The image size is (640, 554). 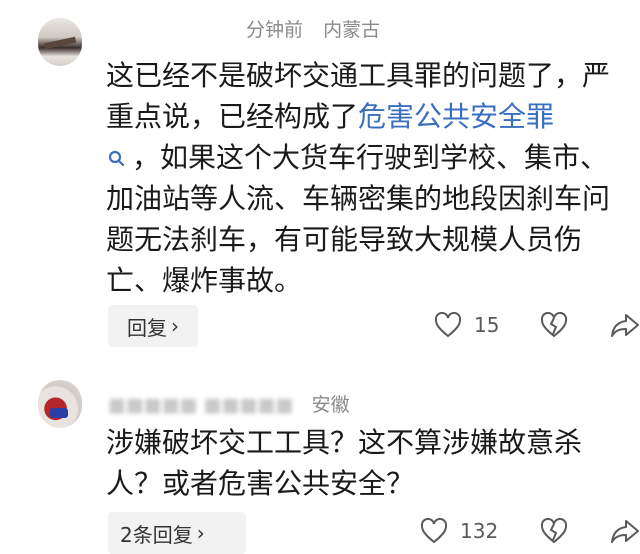 What do you see at coordinates (313, 28) in the screenshot?
I see `comment-meta: 分钟前 内蒙古` at bounding box center [313, 28].